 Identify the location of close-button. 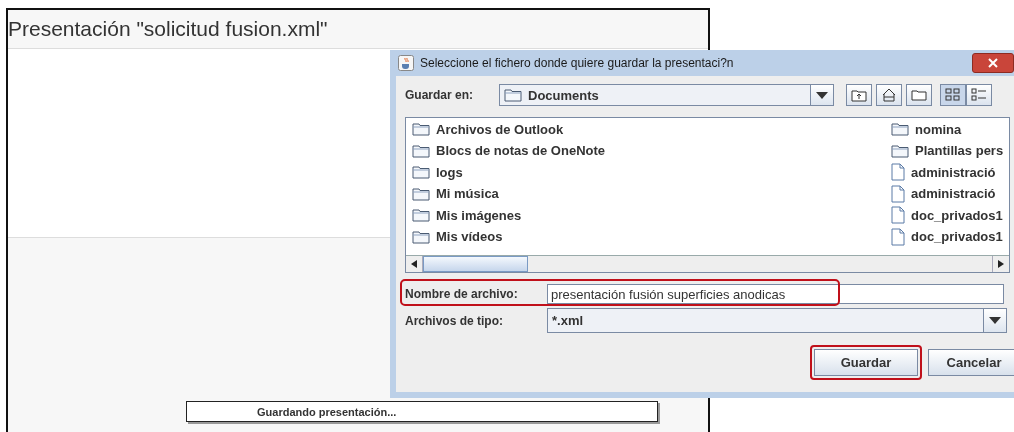
(993, 63).